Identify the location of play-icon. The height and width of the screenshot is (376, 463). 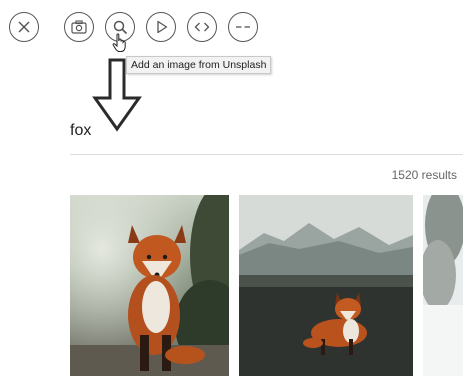
(161, 27).